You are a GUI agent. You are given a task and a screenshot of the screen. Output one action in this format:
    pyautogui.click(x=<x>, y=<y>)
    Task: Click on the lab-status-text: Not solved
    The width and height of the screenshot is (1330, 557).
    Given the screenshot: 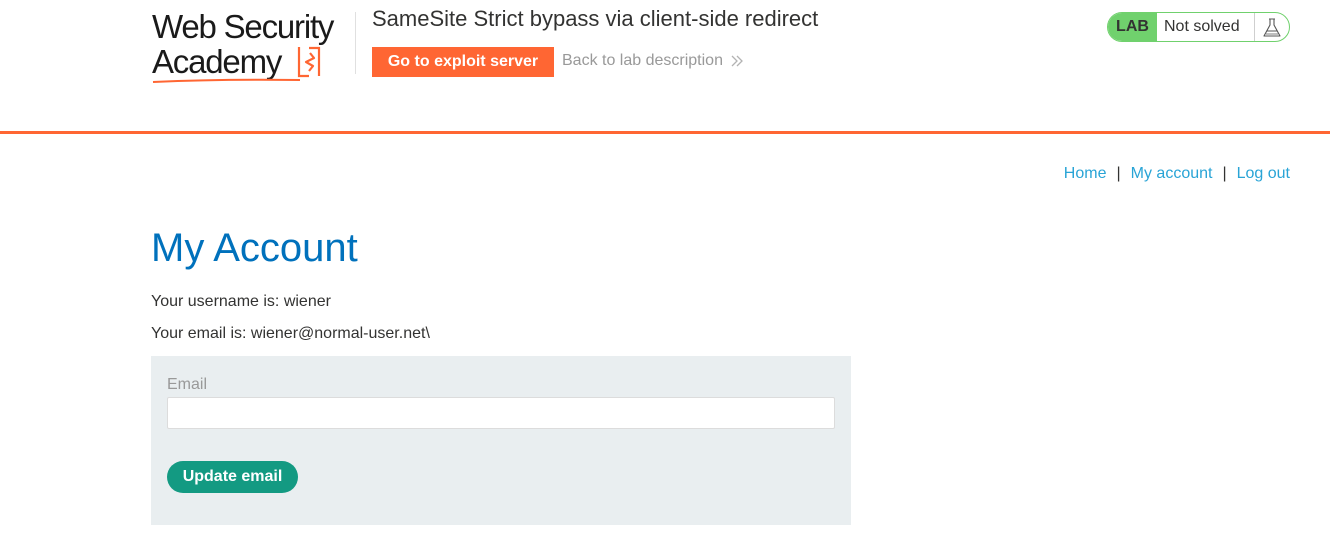 What is the action you would take?
    pyautogui.click(x=1202, y=26)
    